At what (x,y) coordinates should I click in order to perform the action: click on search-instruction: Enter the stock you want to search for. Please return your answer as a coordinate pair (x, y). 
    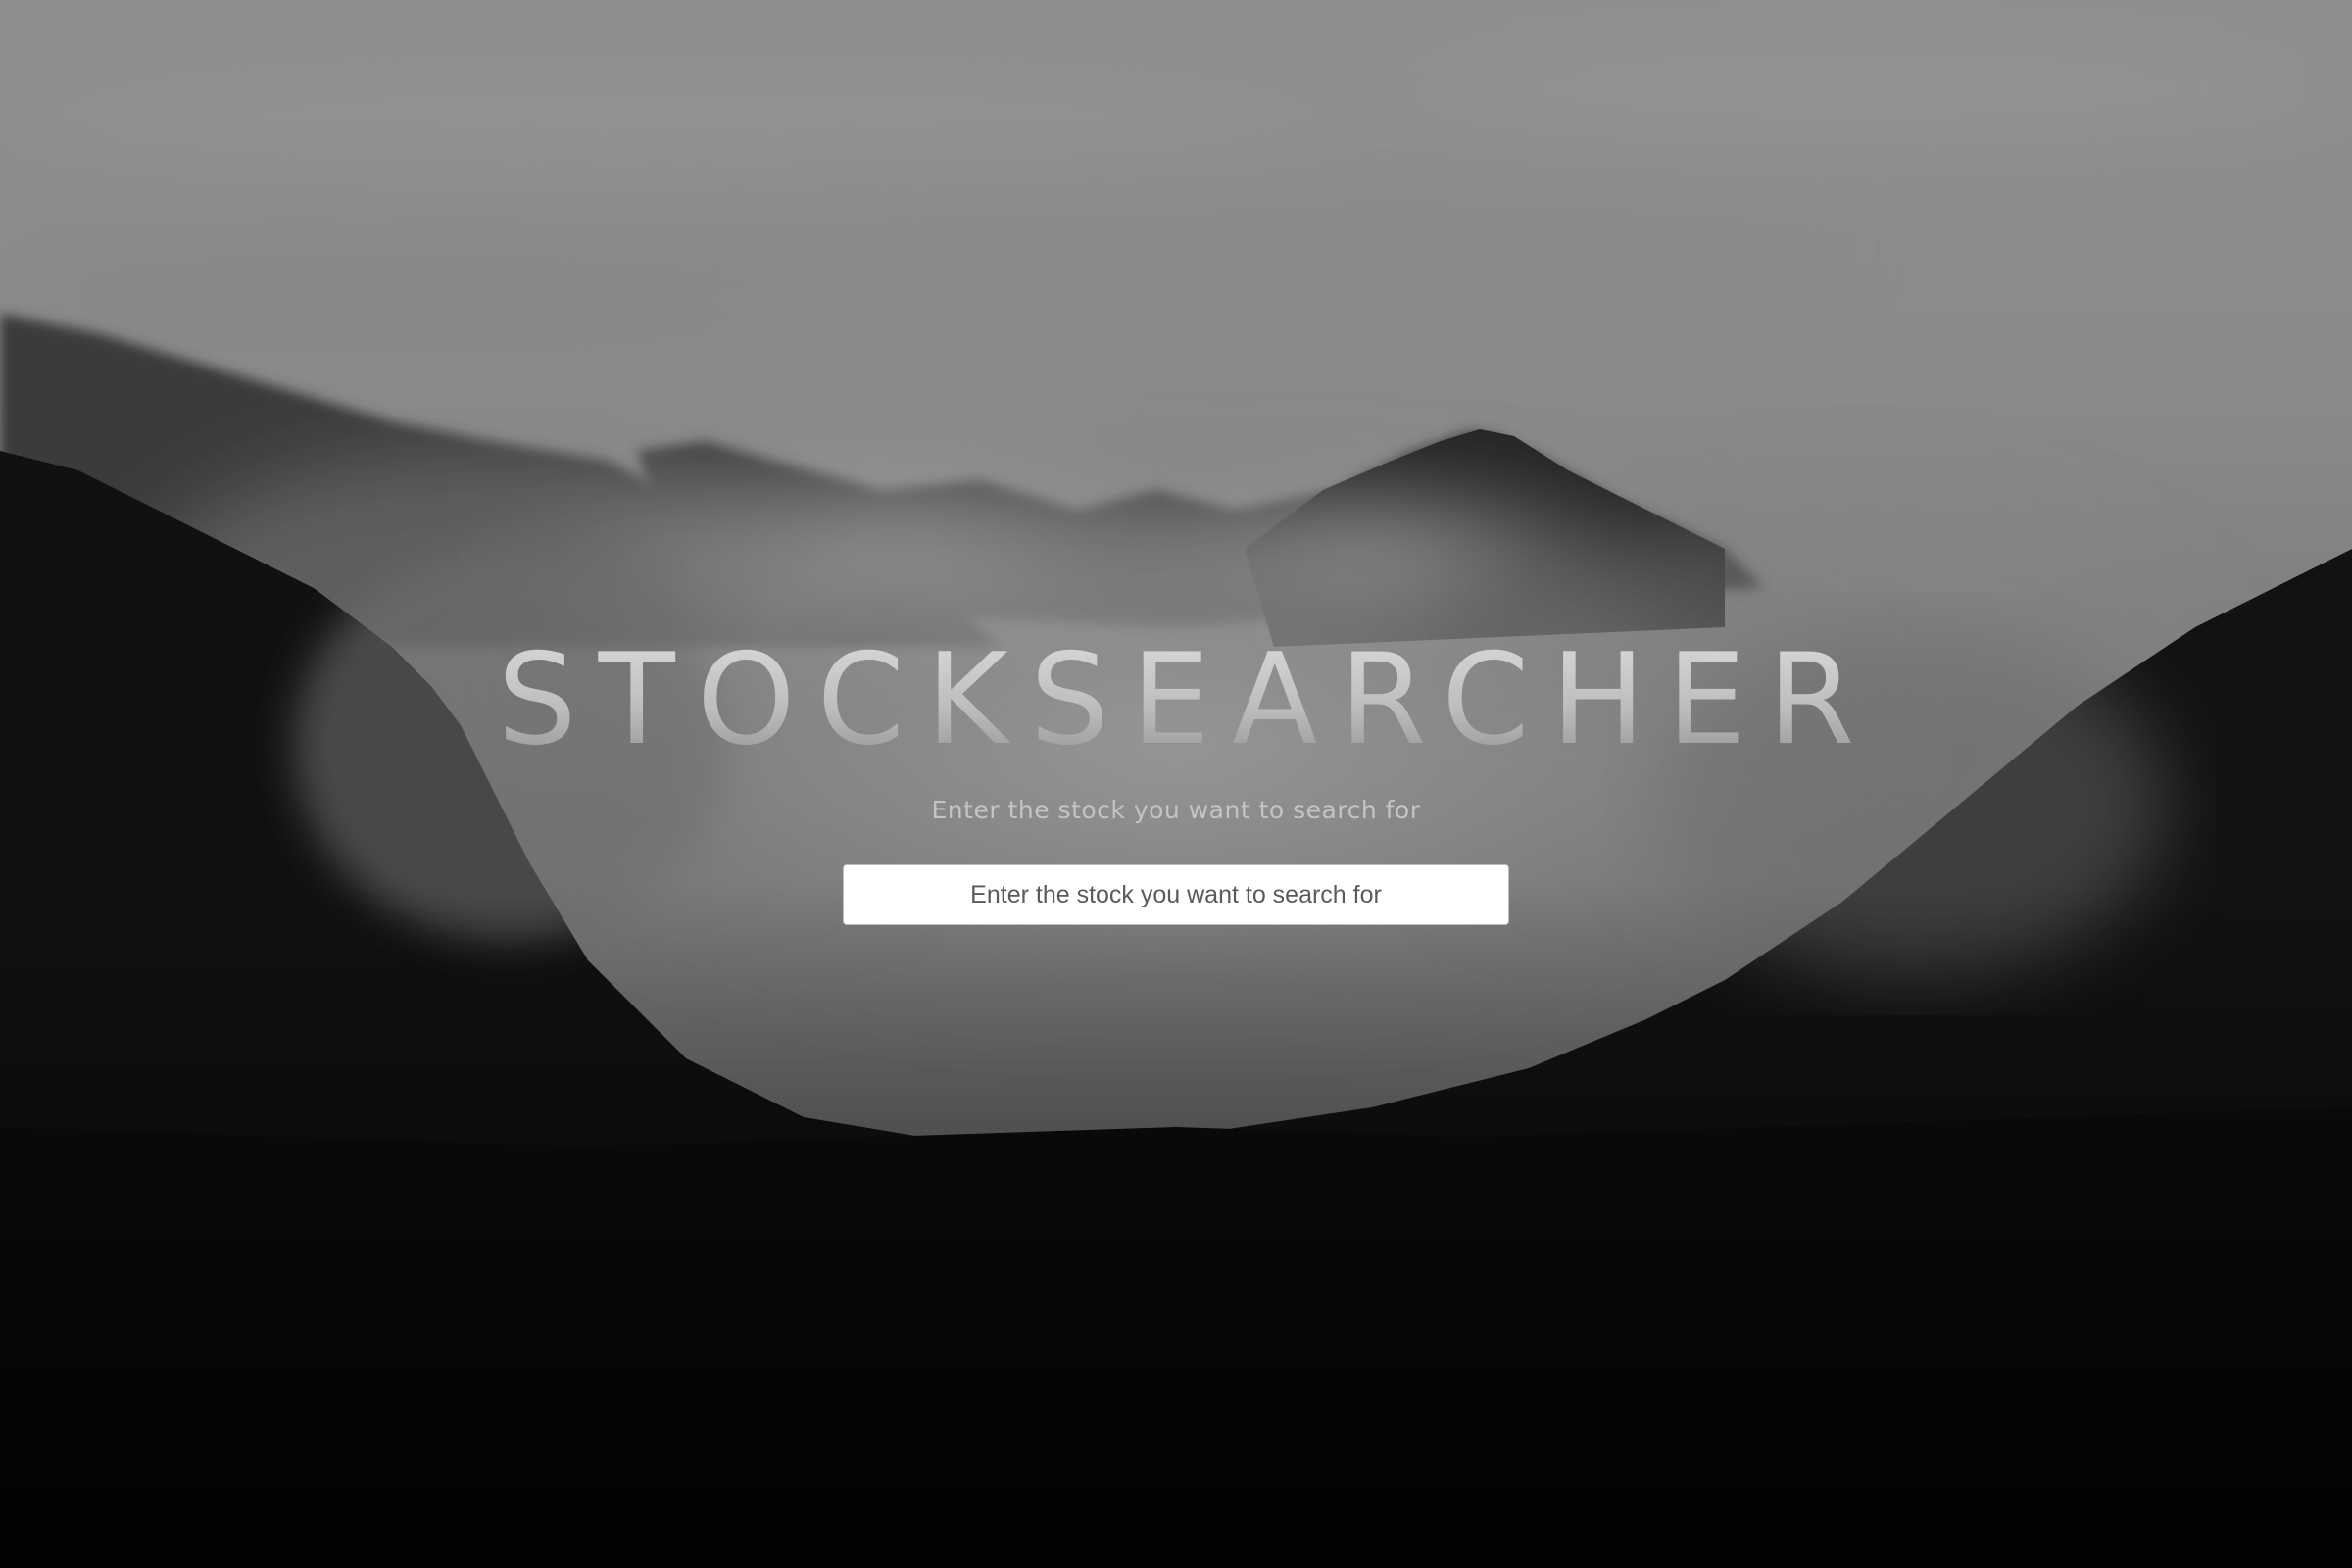
    Looking at the image, I should click on (1176, 810).